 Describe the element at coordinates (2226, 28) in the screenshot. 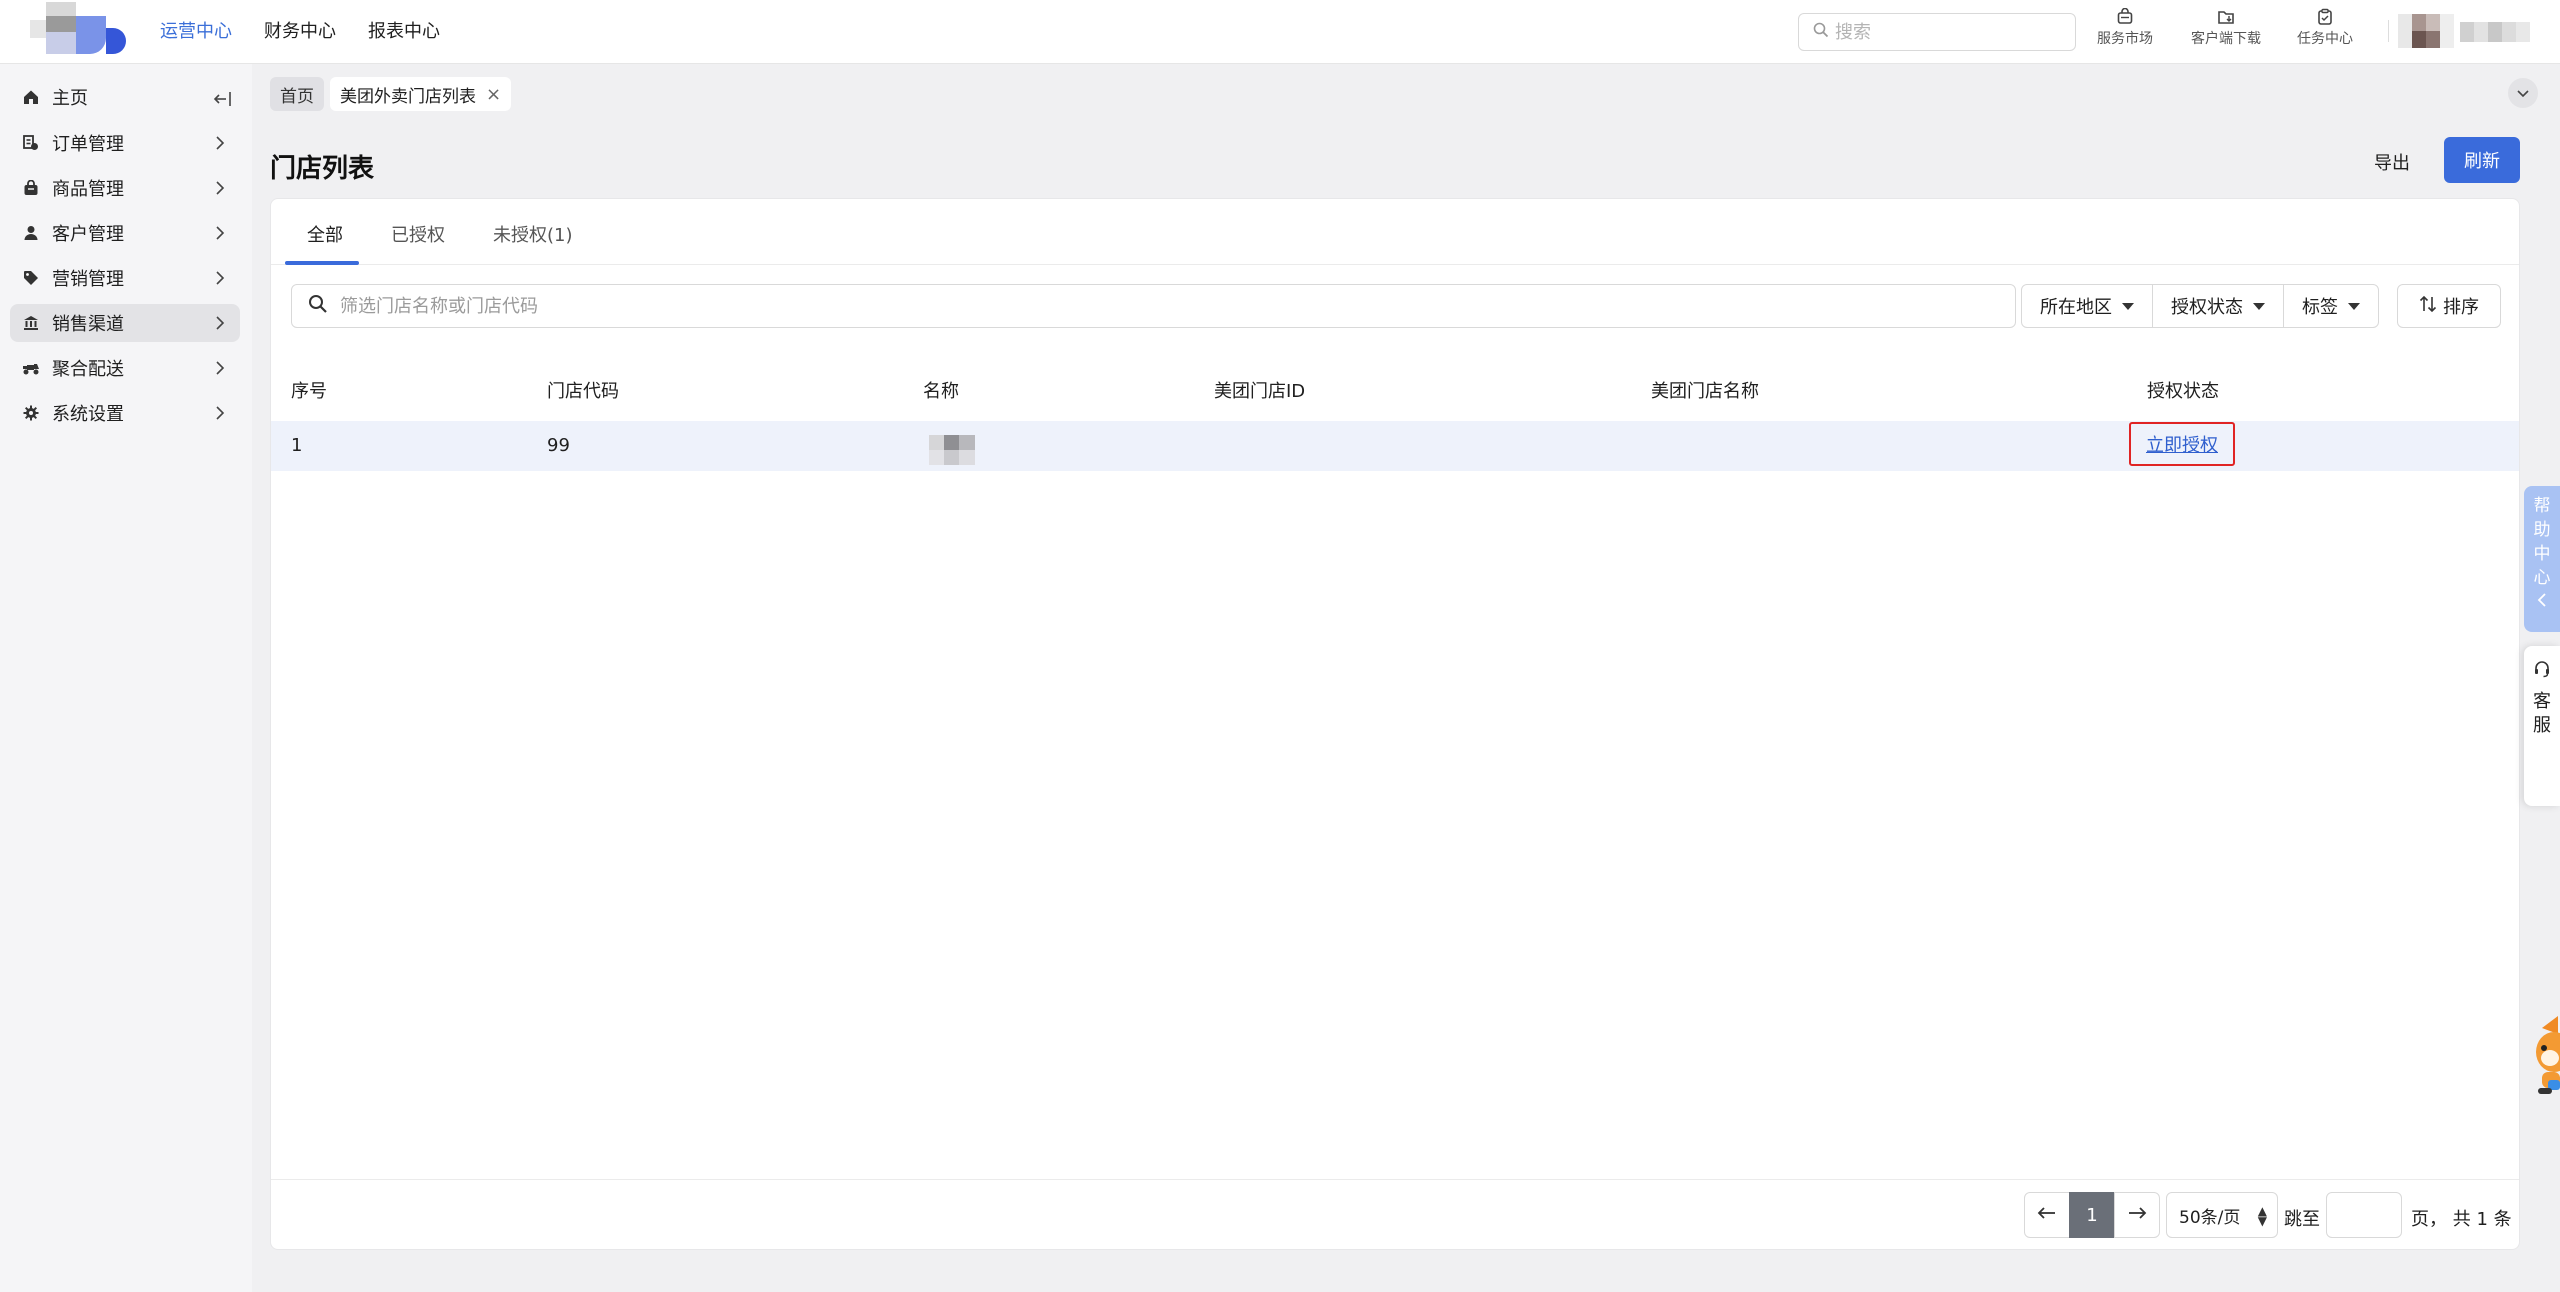

I see `tool-client-download: 客户端下载` at that location.